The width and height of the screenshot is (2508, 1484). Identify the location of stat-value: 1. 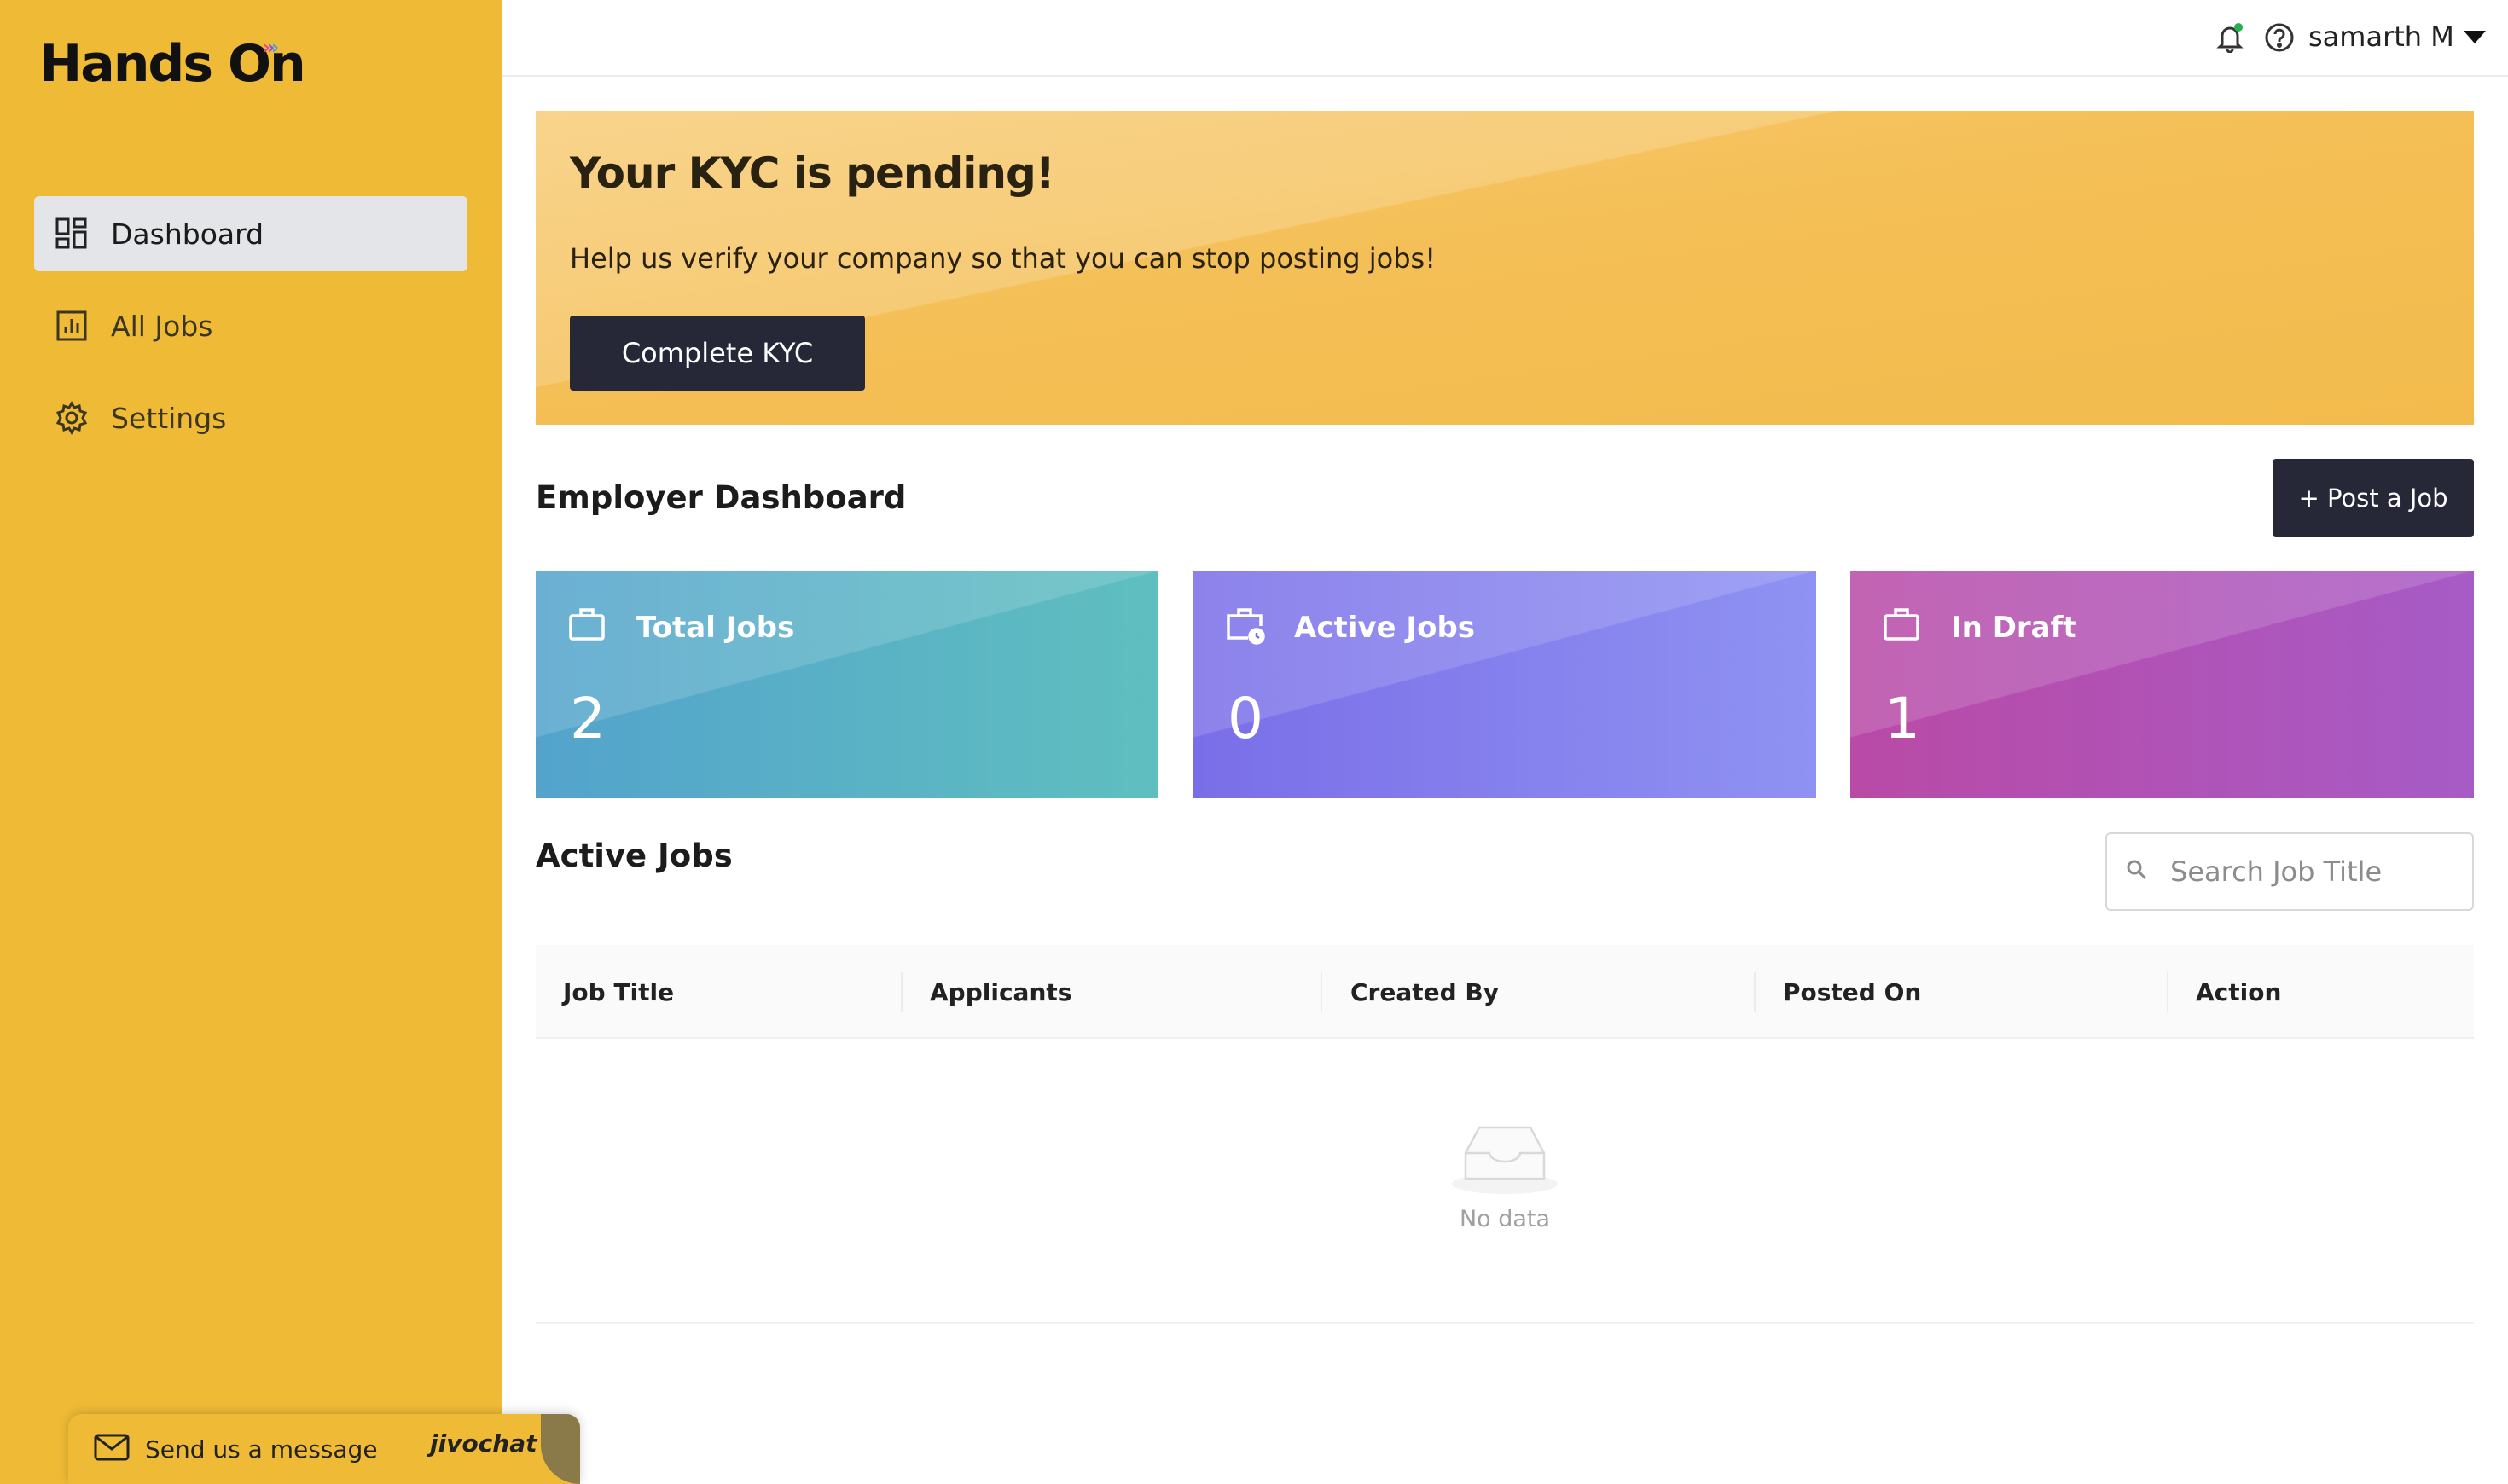
(1902, 718).